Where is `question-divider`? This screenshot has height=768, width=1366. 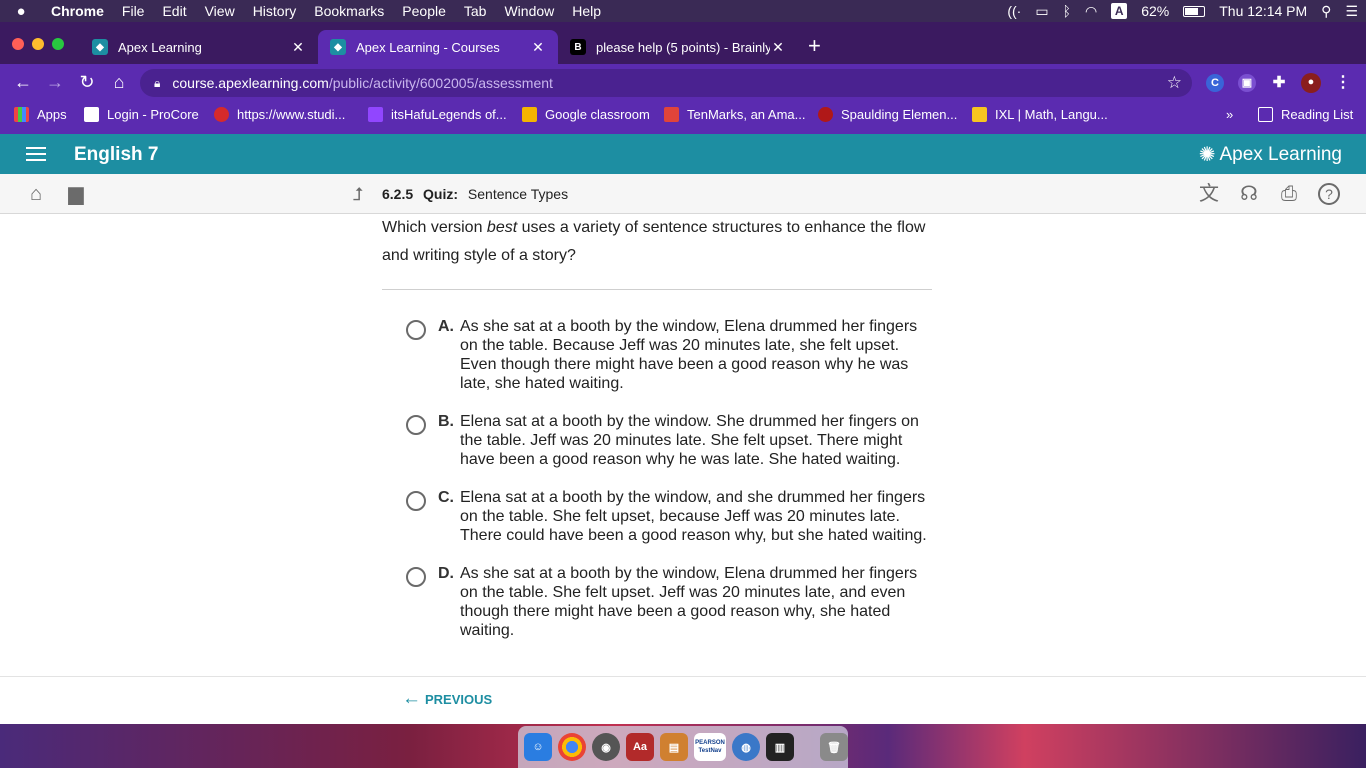 question-divider is located at coordinates (657, 289).